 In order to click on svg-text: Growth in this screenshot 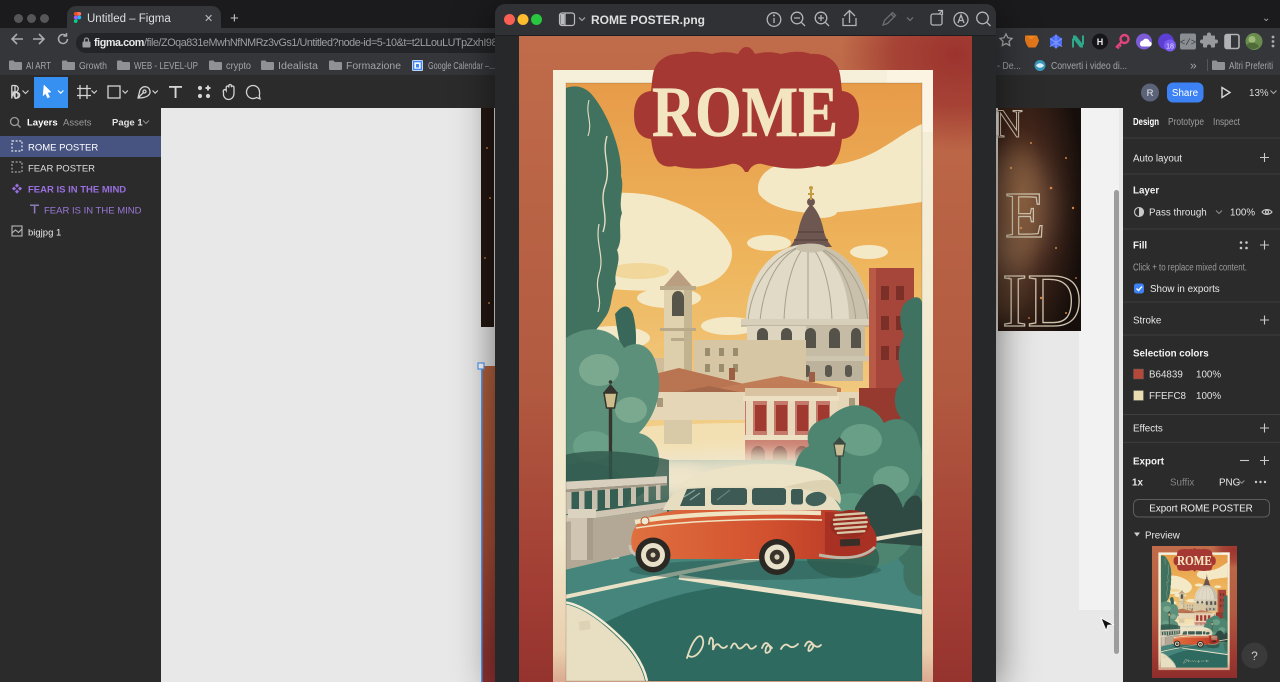, I will do `click(93, 66)`.